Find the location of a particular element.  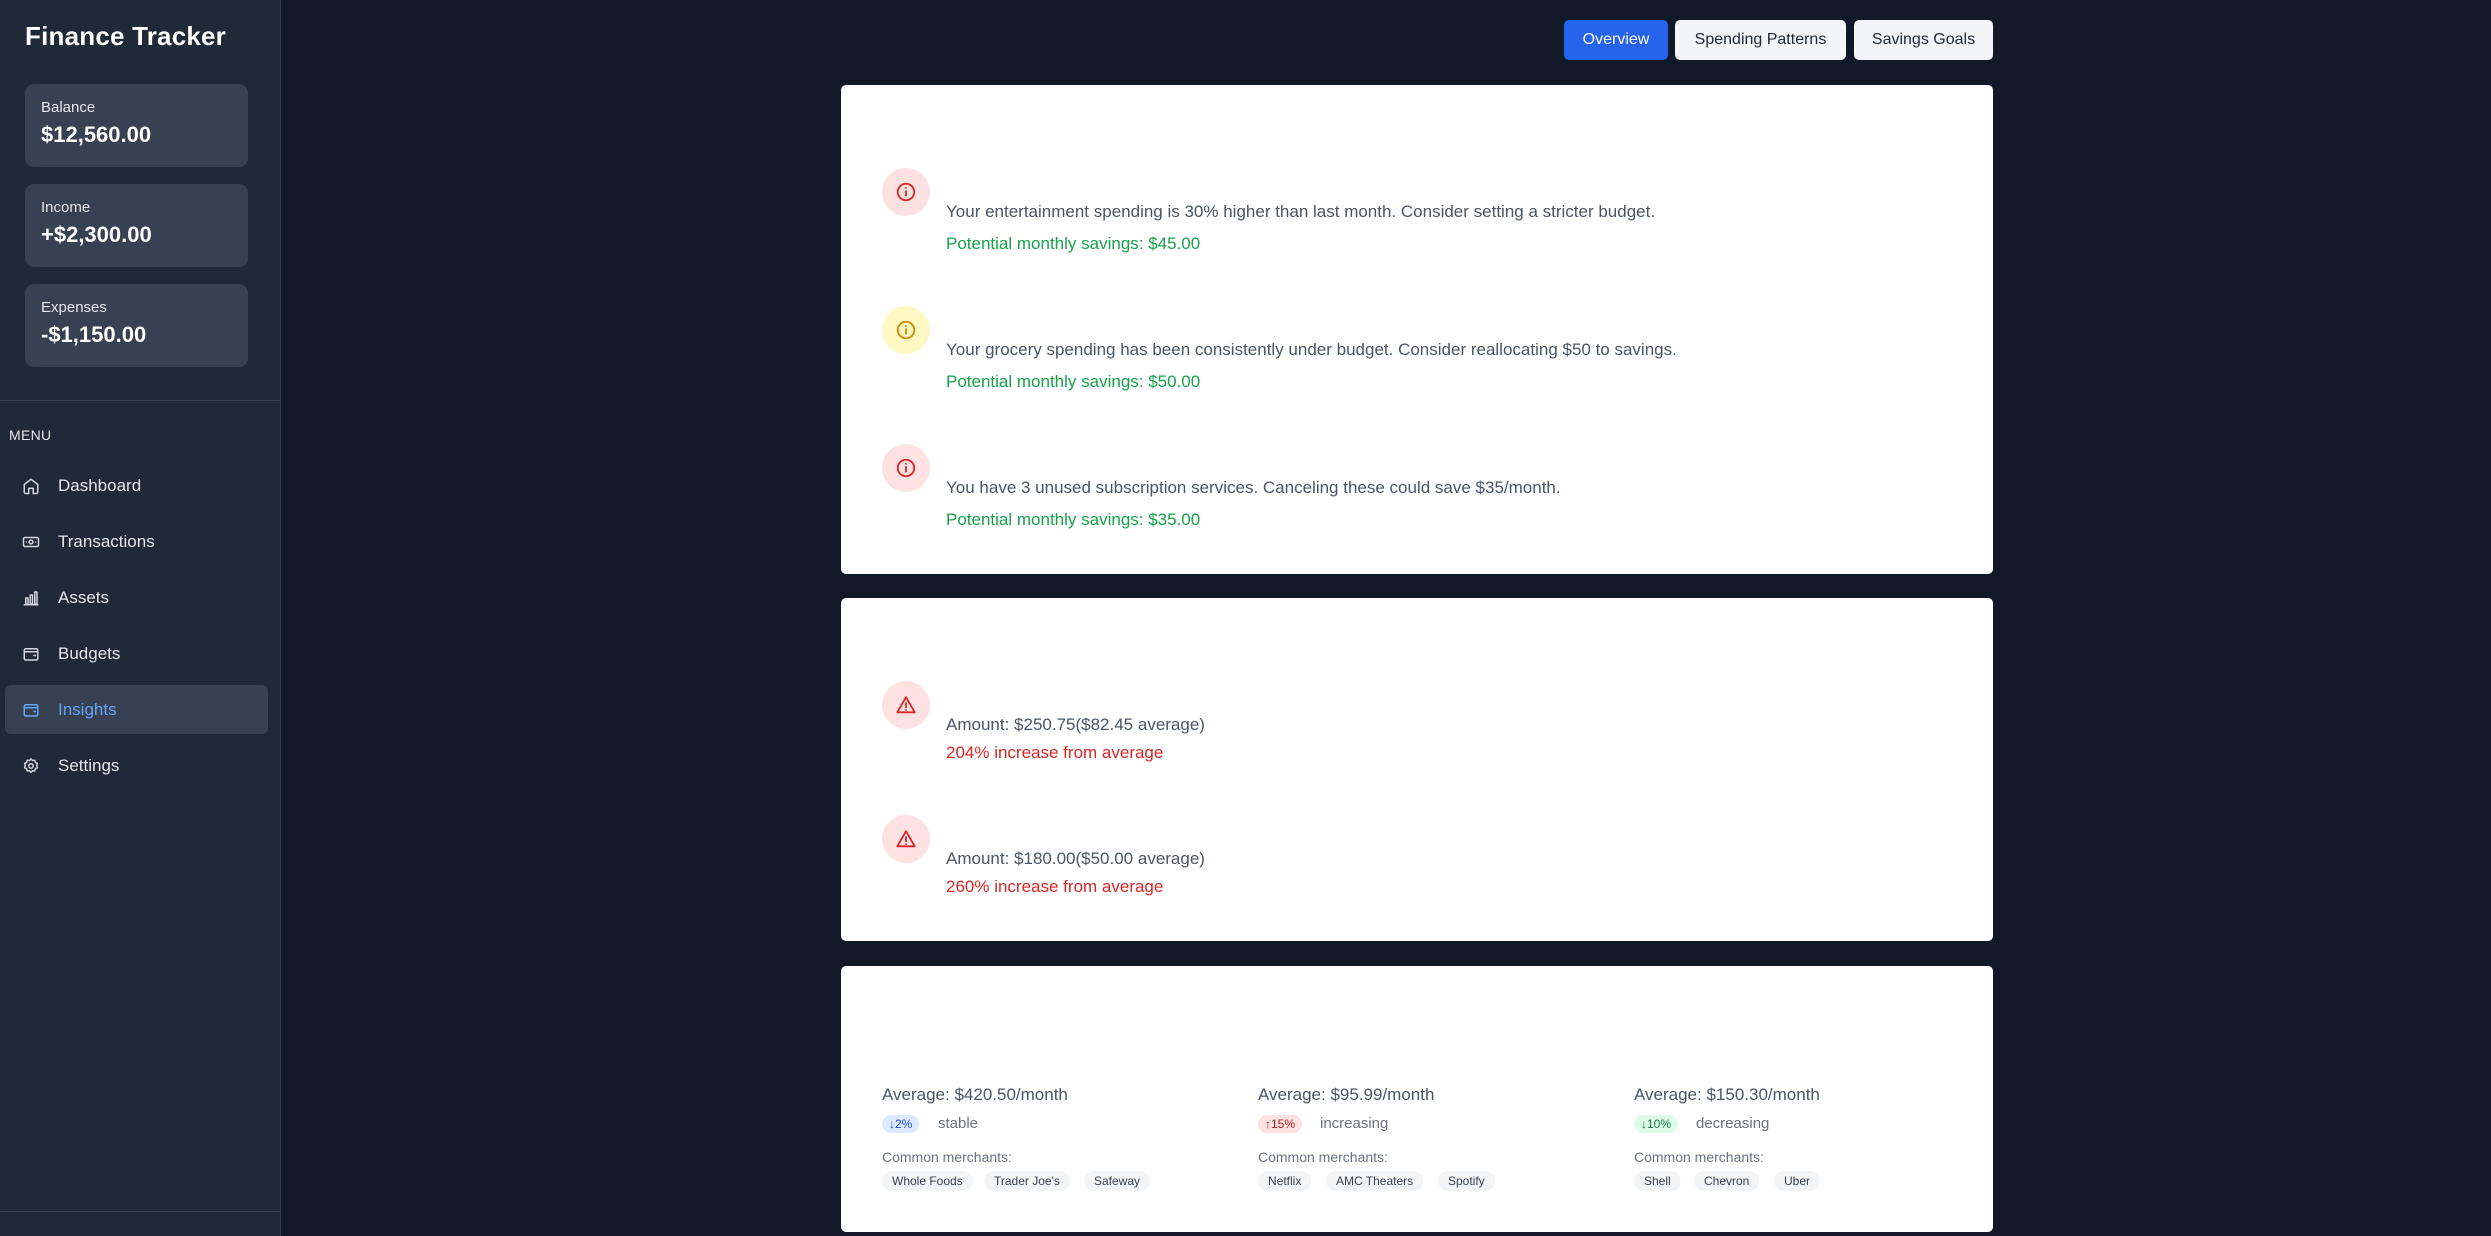

anomaly-amount: Amount: $250.75($82.45 average) is located at coordinates (1075, 724).